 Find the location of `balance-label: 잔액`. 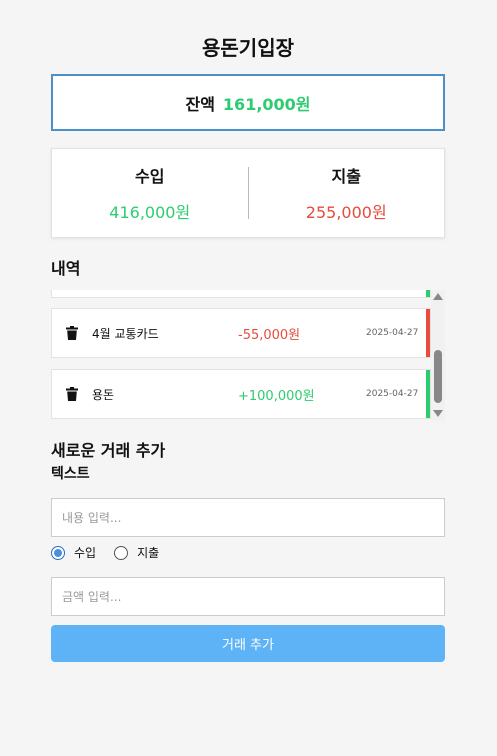

balance-label: 잔액 is located at coordinates (200, 104).